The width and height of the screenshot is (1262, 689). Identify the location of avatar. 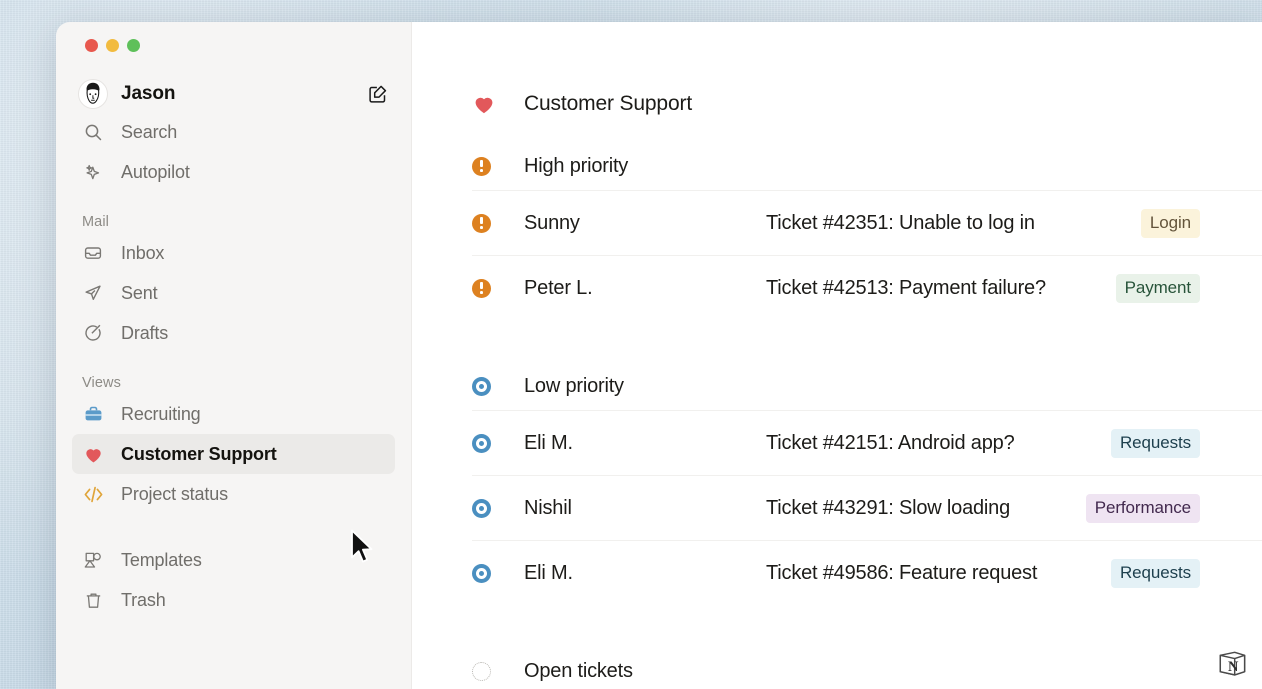
(93, 94).